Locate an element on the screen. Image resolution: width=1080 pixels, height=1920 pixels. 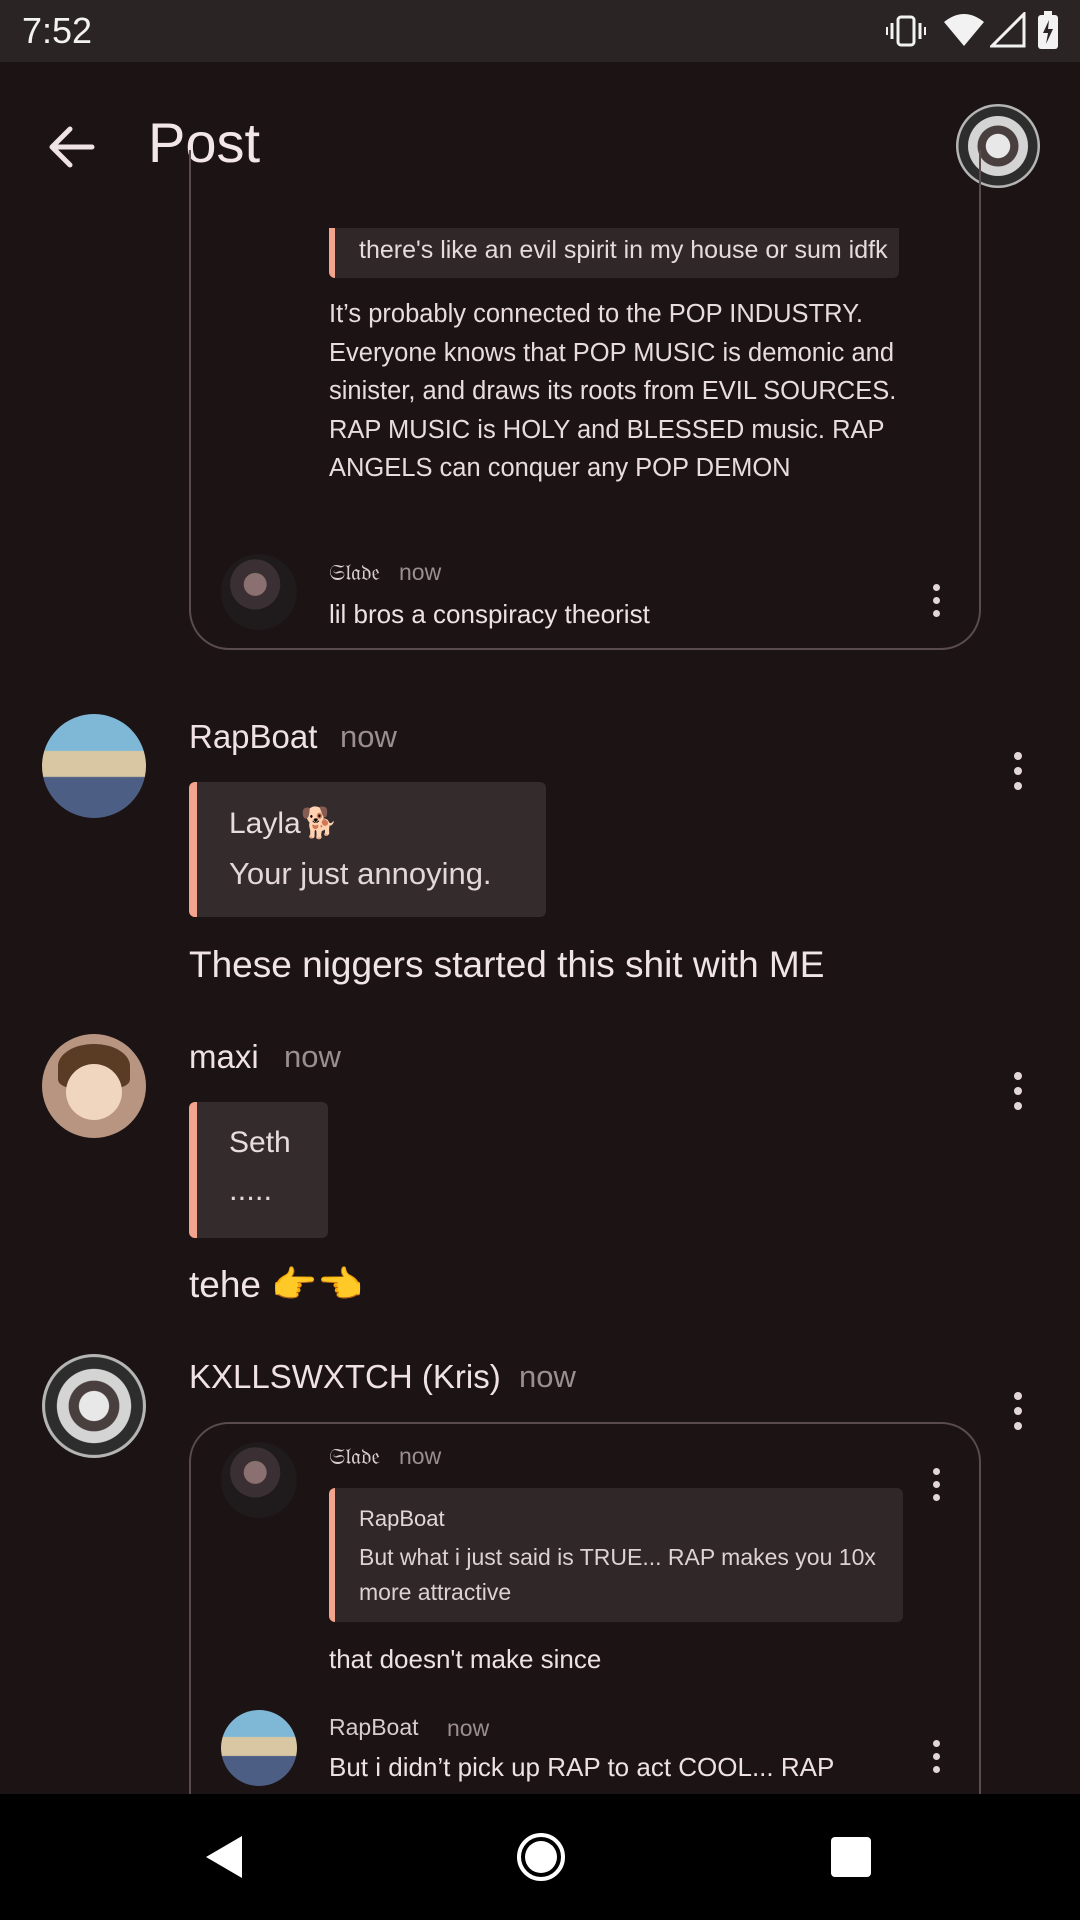
status-bar: 7:52 is located at coordinates (540, 31).